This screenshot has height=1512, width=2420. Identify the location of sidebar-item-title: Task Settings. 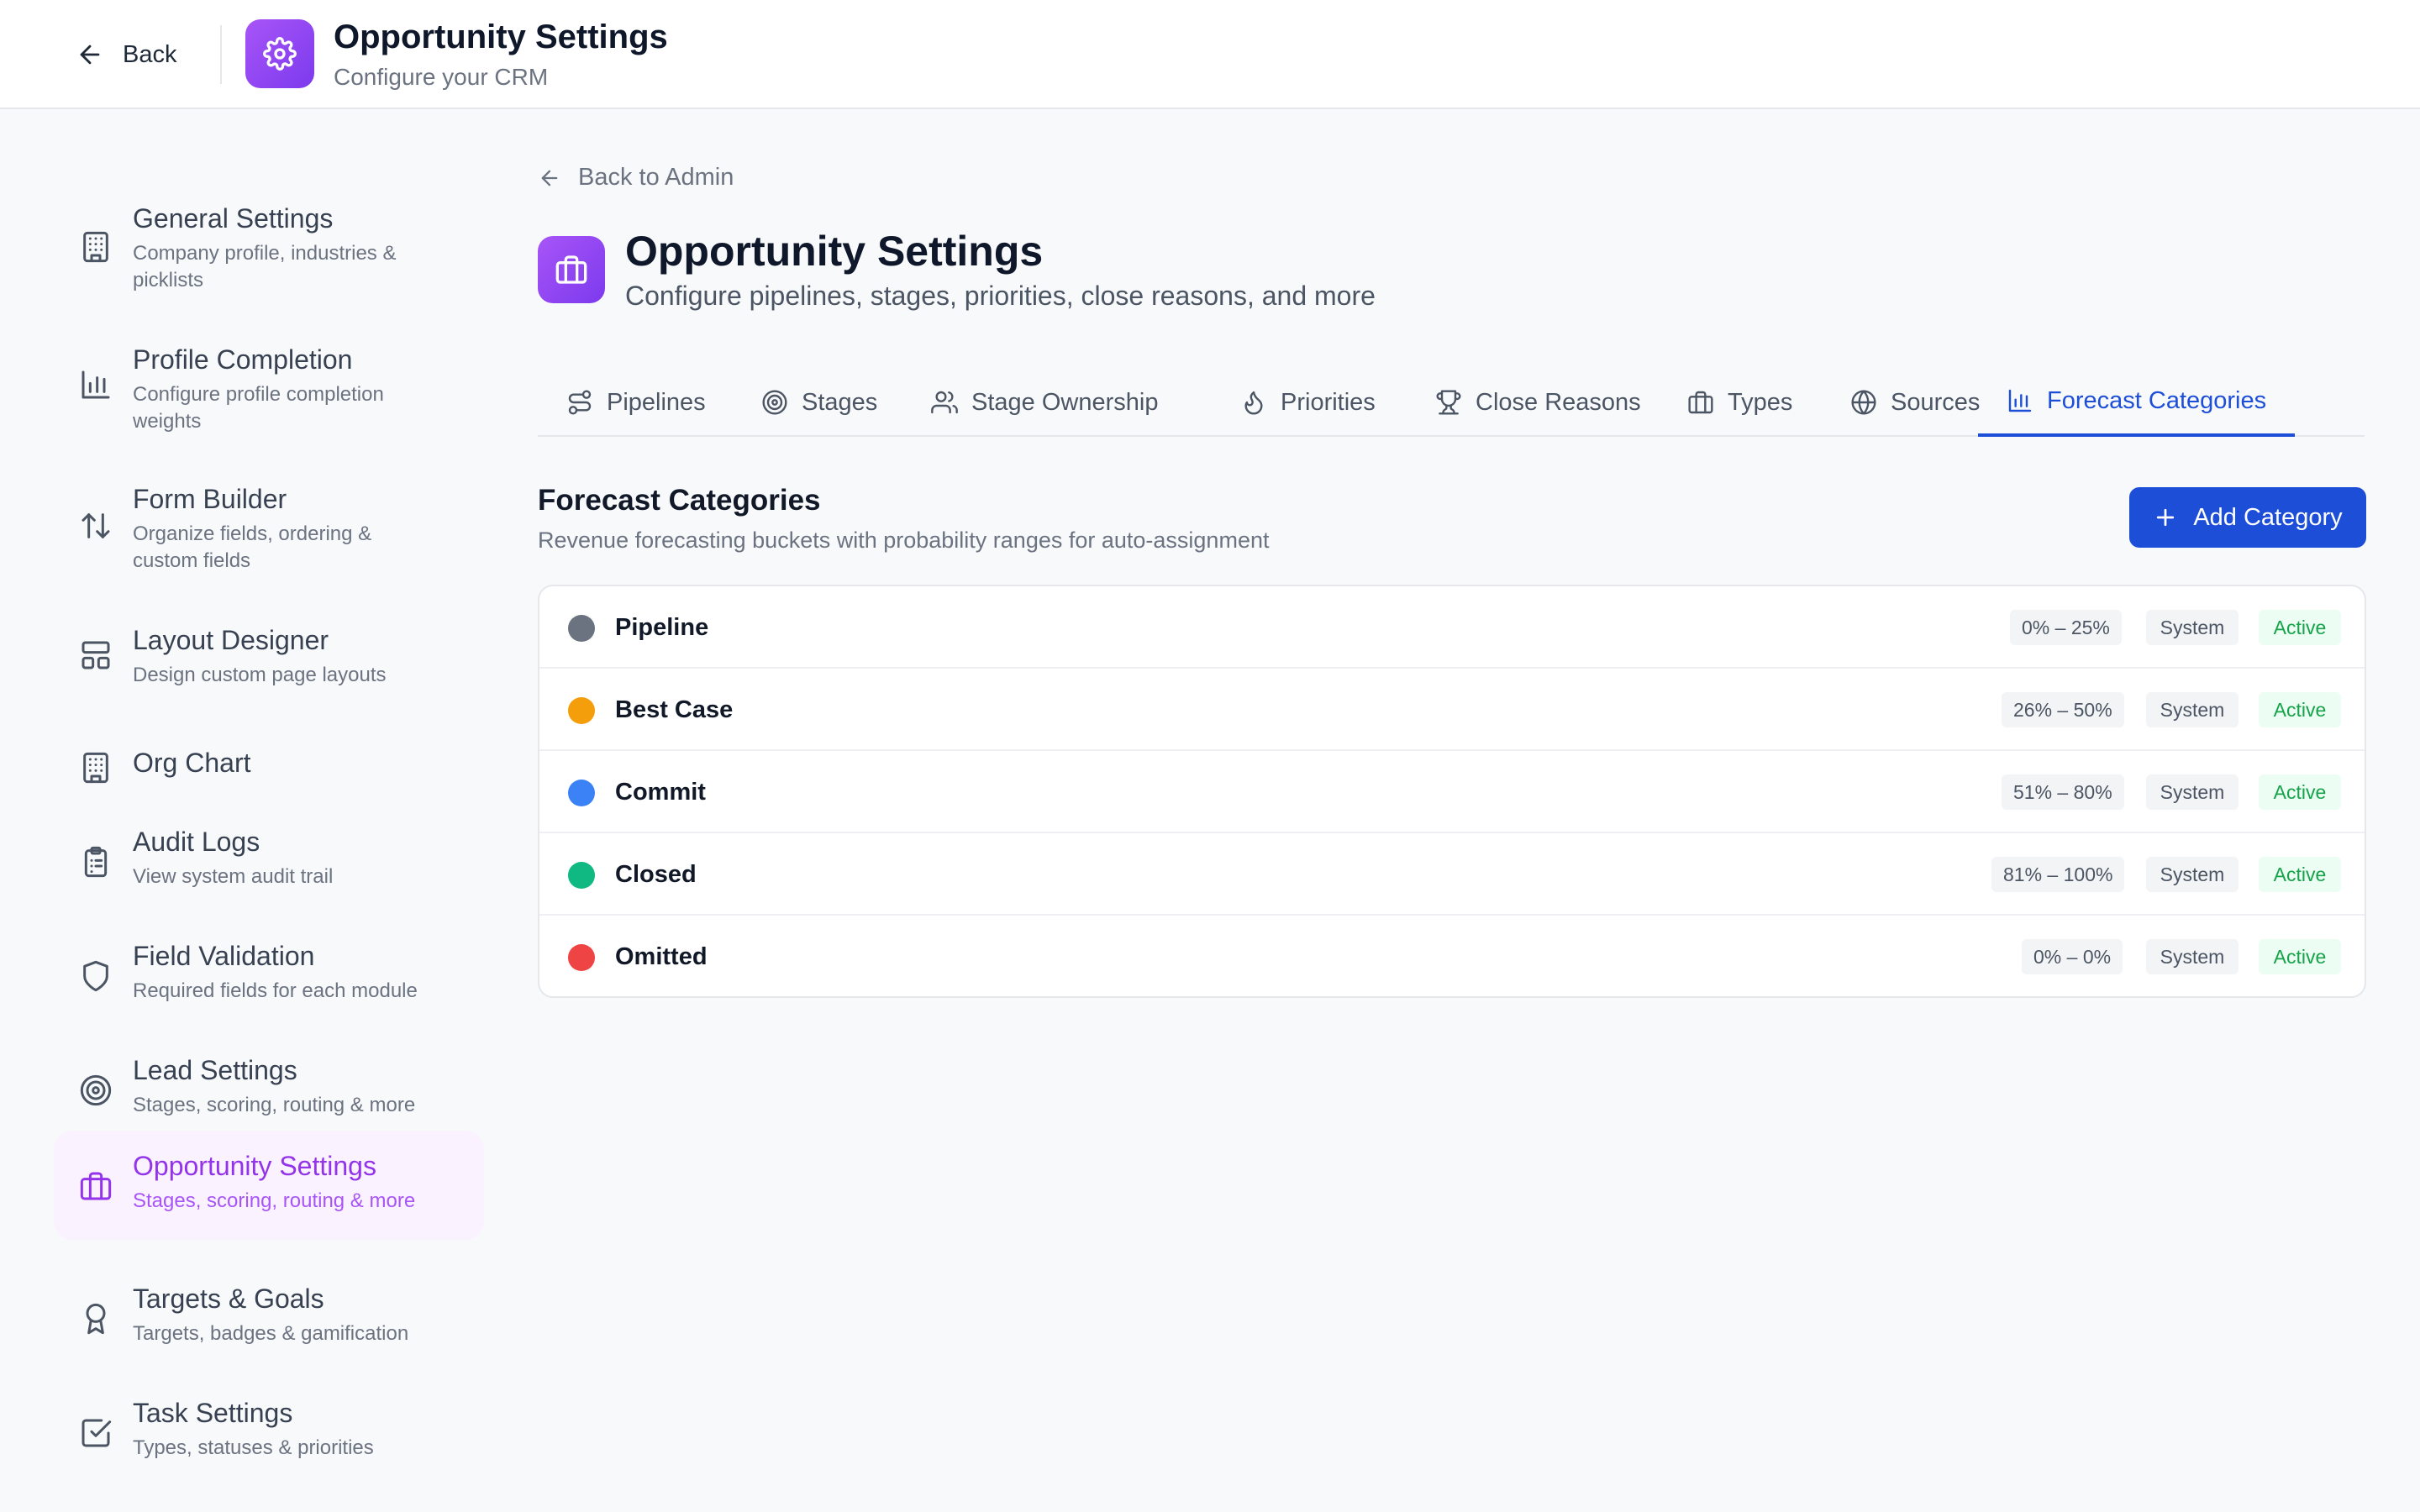
(213, 1413).